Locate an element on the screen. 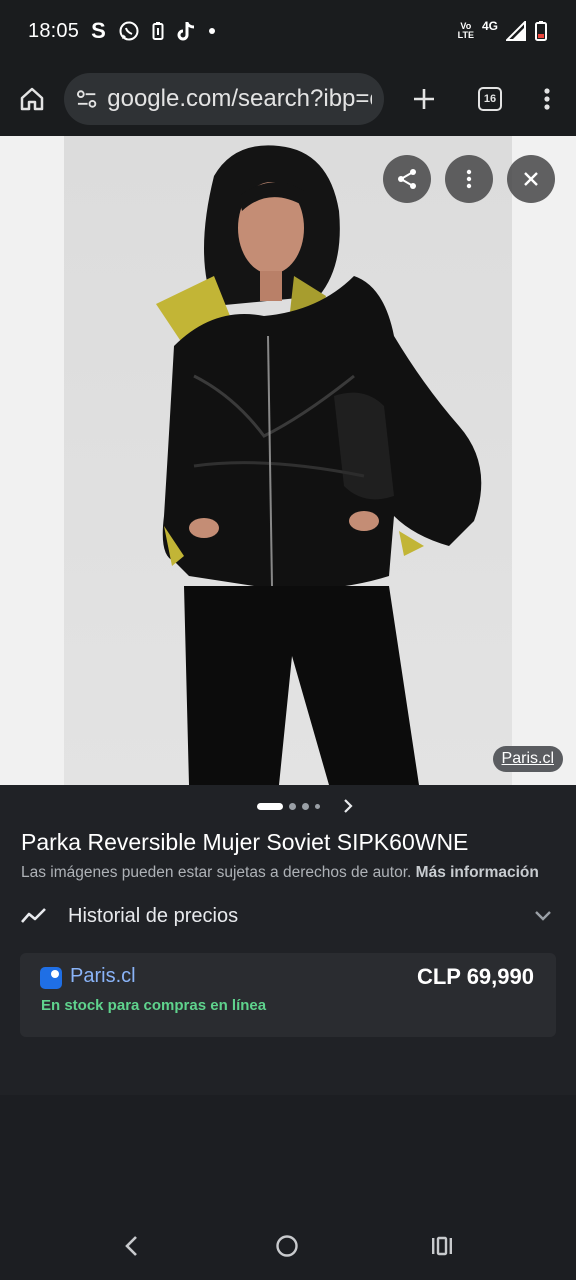  home-icon is located at coordinates (32, 99).